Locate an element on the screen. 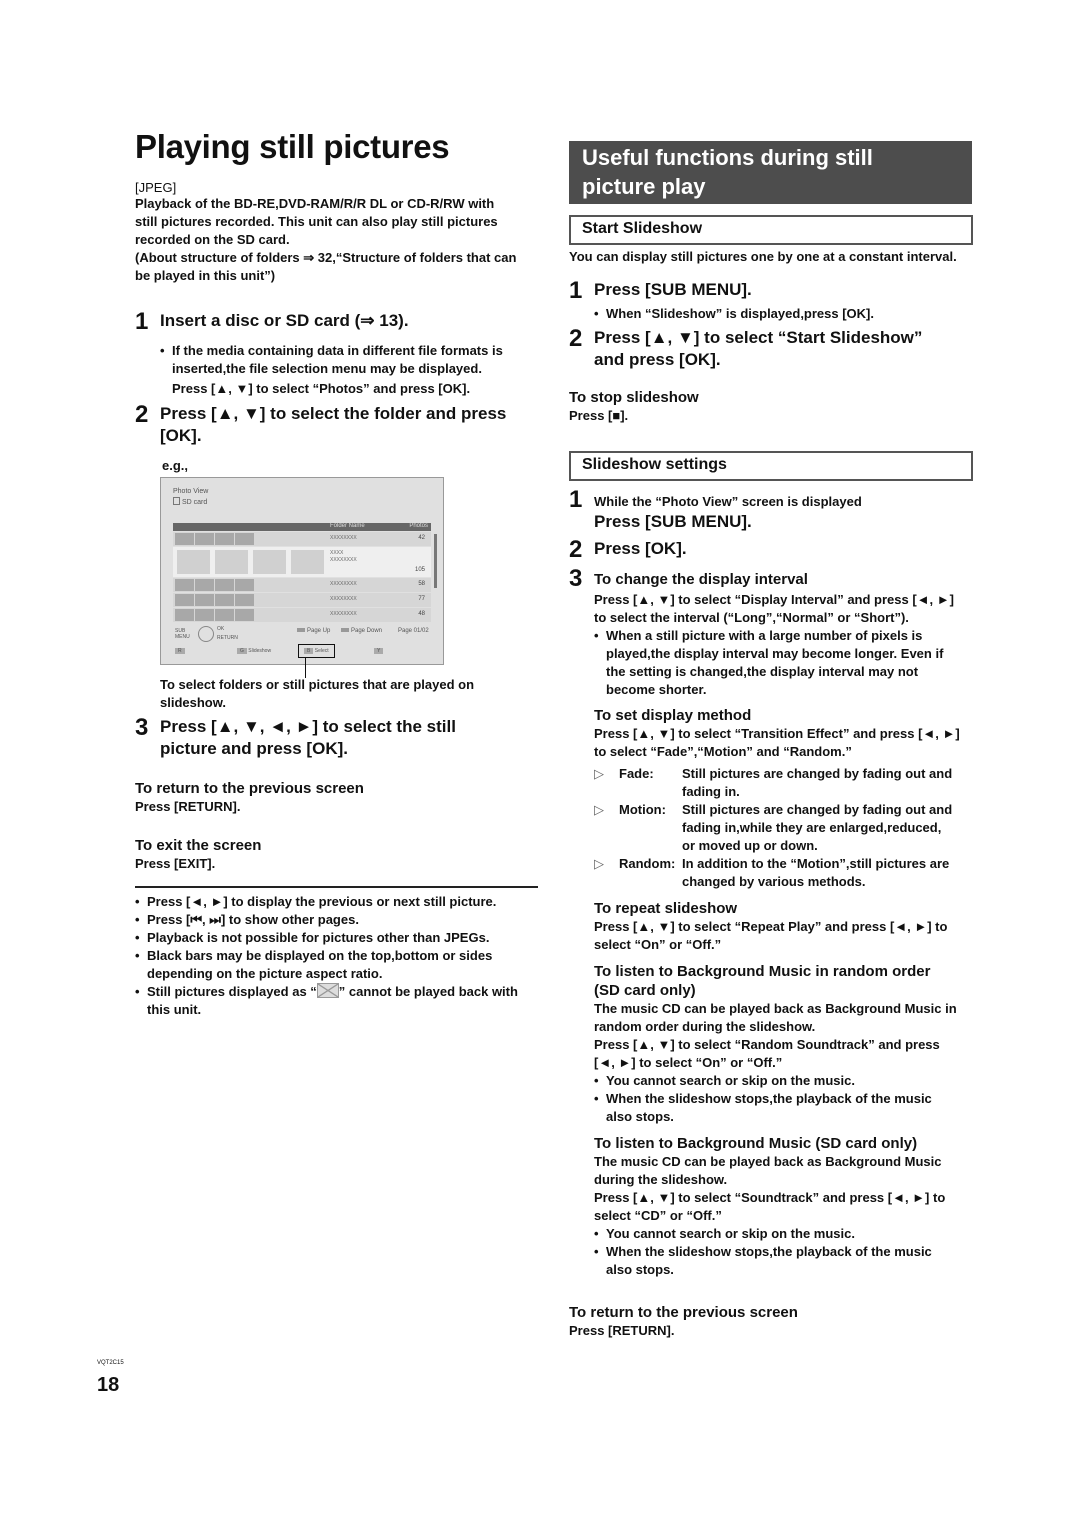 Image resolution: width=1080 pixels, height=1528 pixels. folder-row: XXXXXXXX 42 is located at coordinates (302, 539).